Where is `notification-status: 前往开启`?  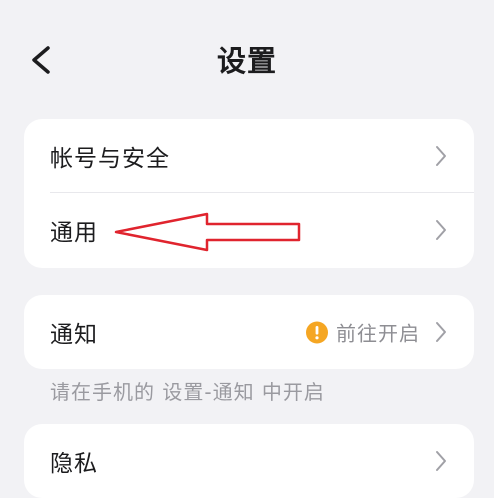
notification-status: 前往开启 is located at coordinates (363, 332).